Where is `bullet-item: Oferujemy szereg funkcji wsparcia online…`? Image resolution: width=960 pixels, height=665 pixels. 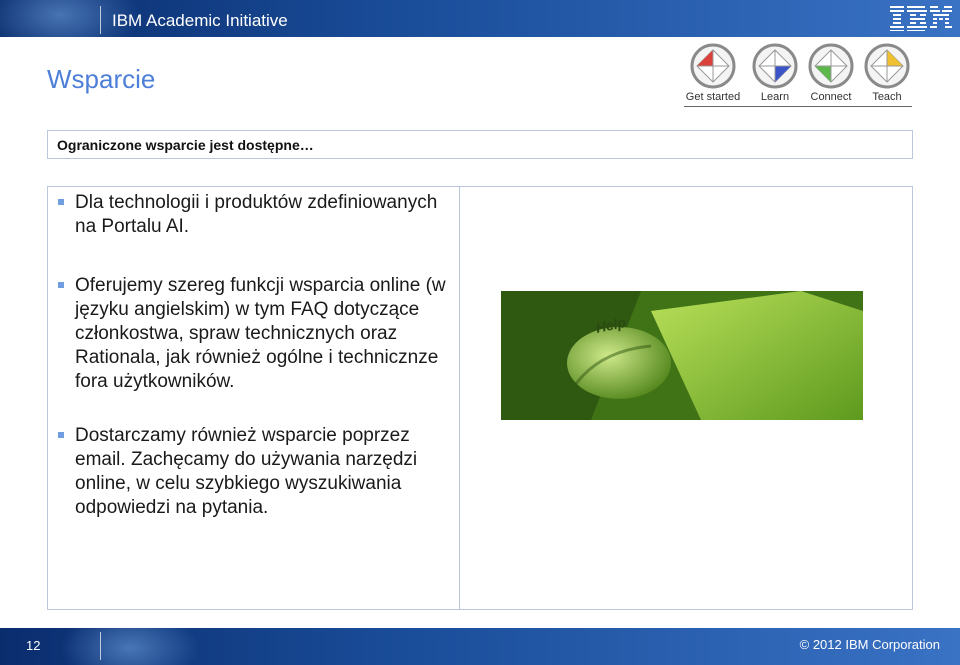
bullet-item: Oferujemy szereg funkcji wsparcia online… is located at coordinates (255, 334).